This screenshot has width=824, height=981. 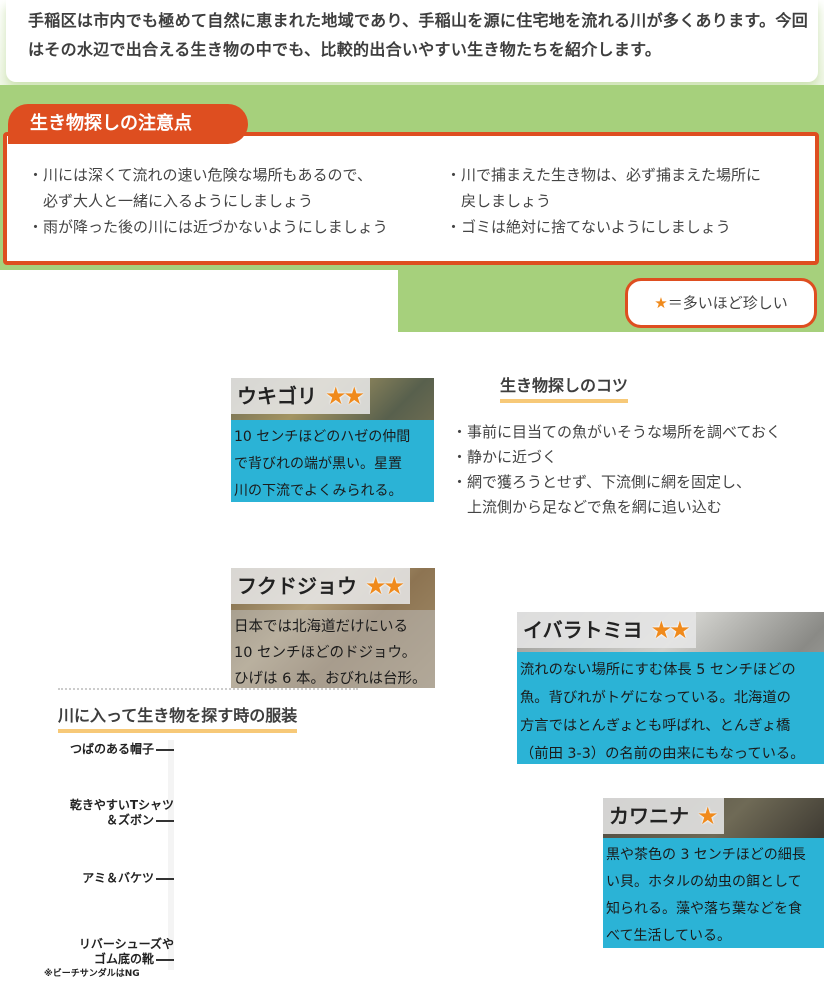 I want to click on rarity-legend: ★＝多いほど珍しい, so click(x=721, y=303).